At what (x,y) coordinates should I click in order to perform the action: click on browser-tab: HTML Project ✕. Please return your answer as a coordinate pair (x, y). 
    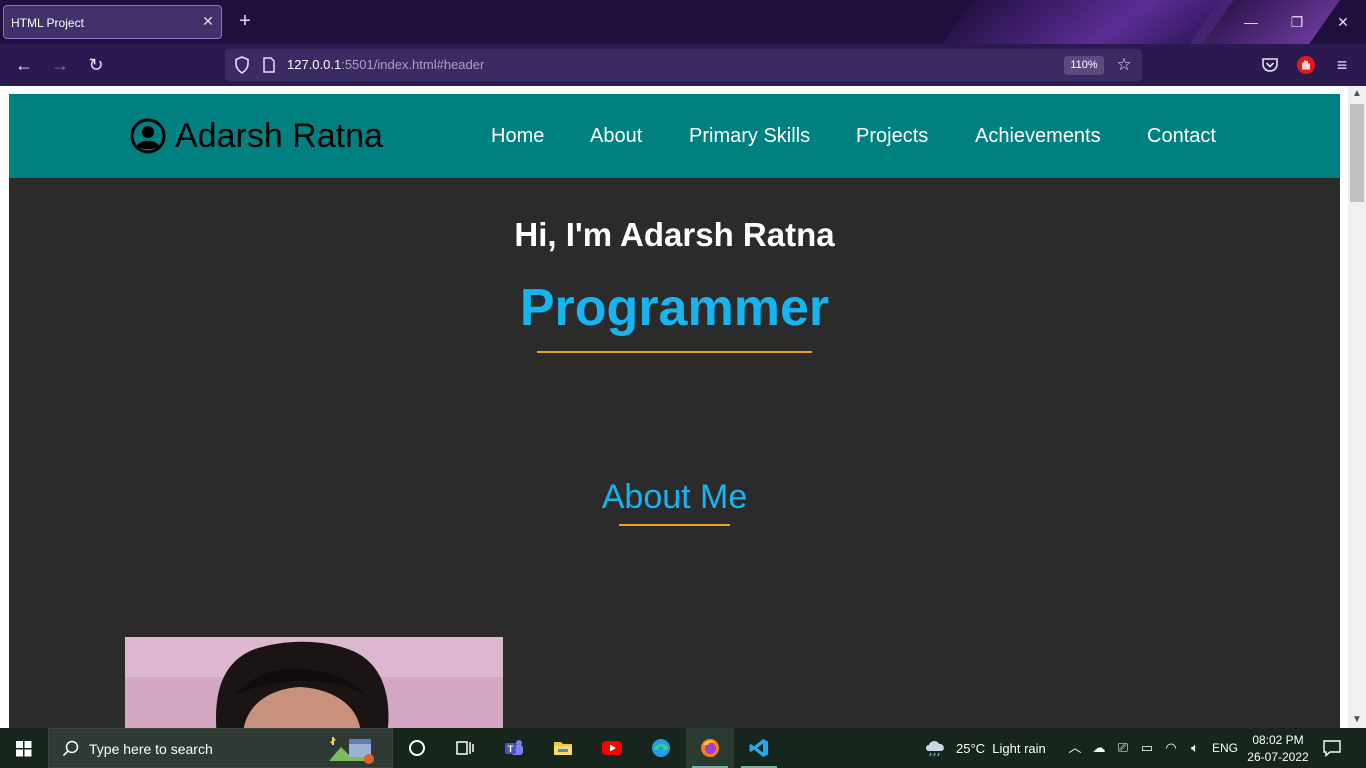
    Looking at the image, I should click on (112, 22).